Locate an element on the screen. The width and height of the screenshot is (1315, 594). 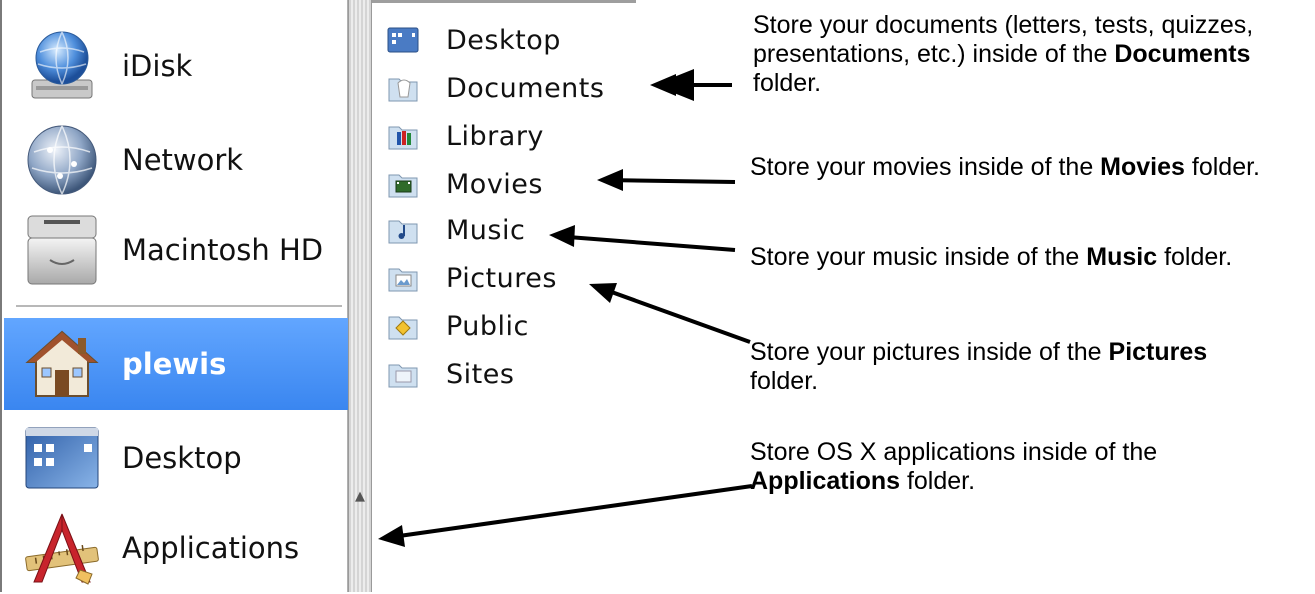
annotation-bold-text: Applications is located at coordinates (825, 481).